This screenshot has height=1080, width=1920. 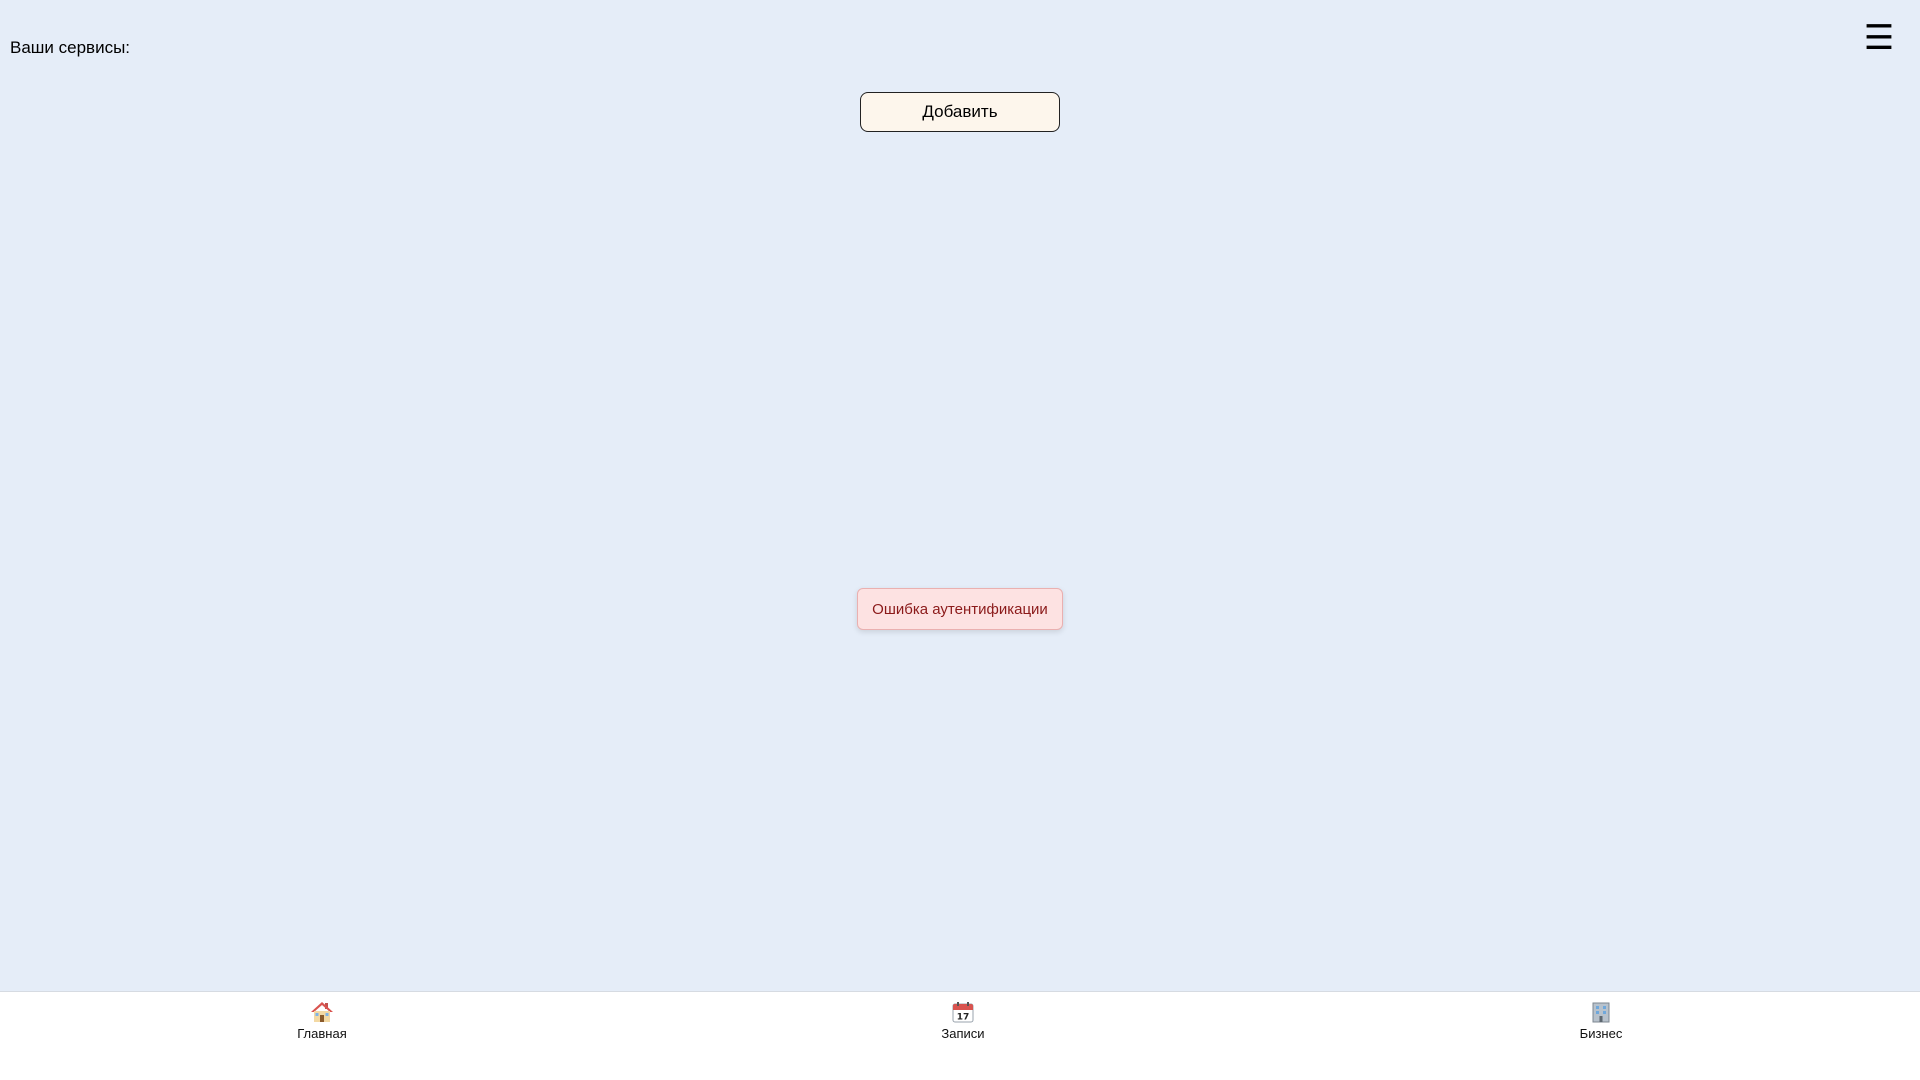 I want to click on add-service-button: Добавить, so click(x=960, y=112).